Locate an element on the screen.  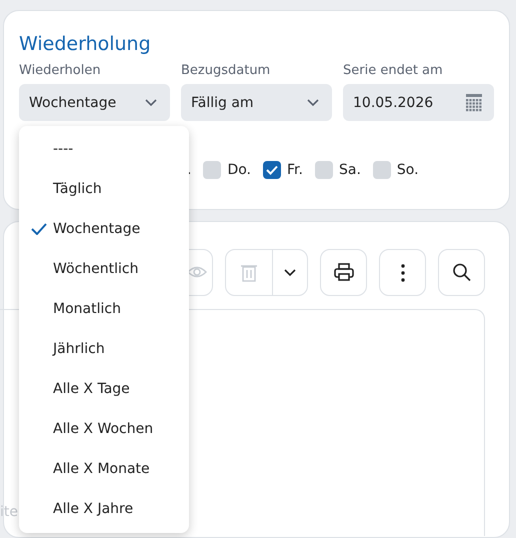
calendar-icon is located at coordinates (474, 103).